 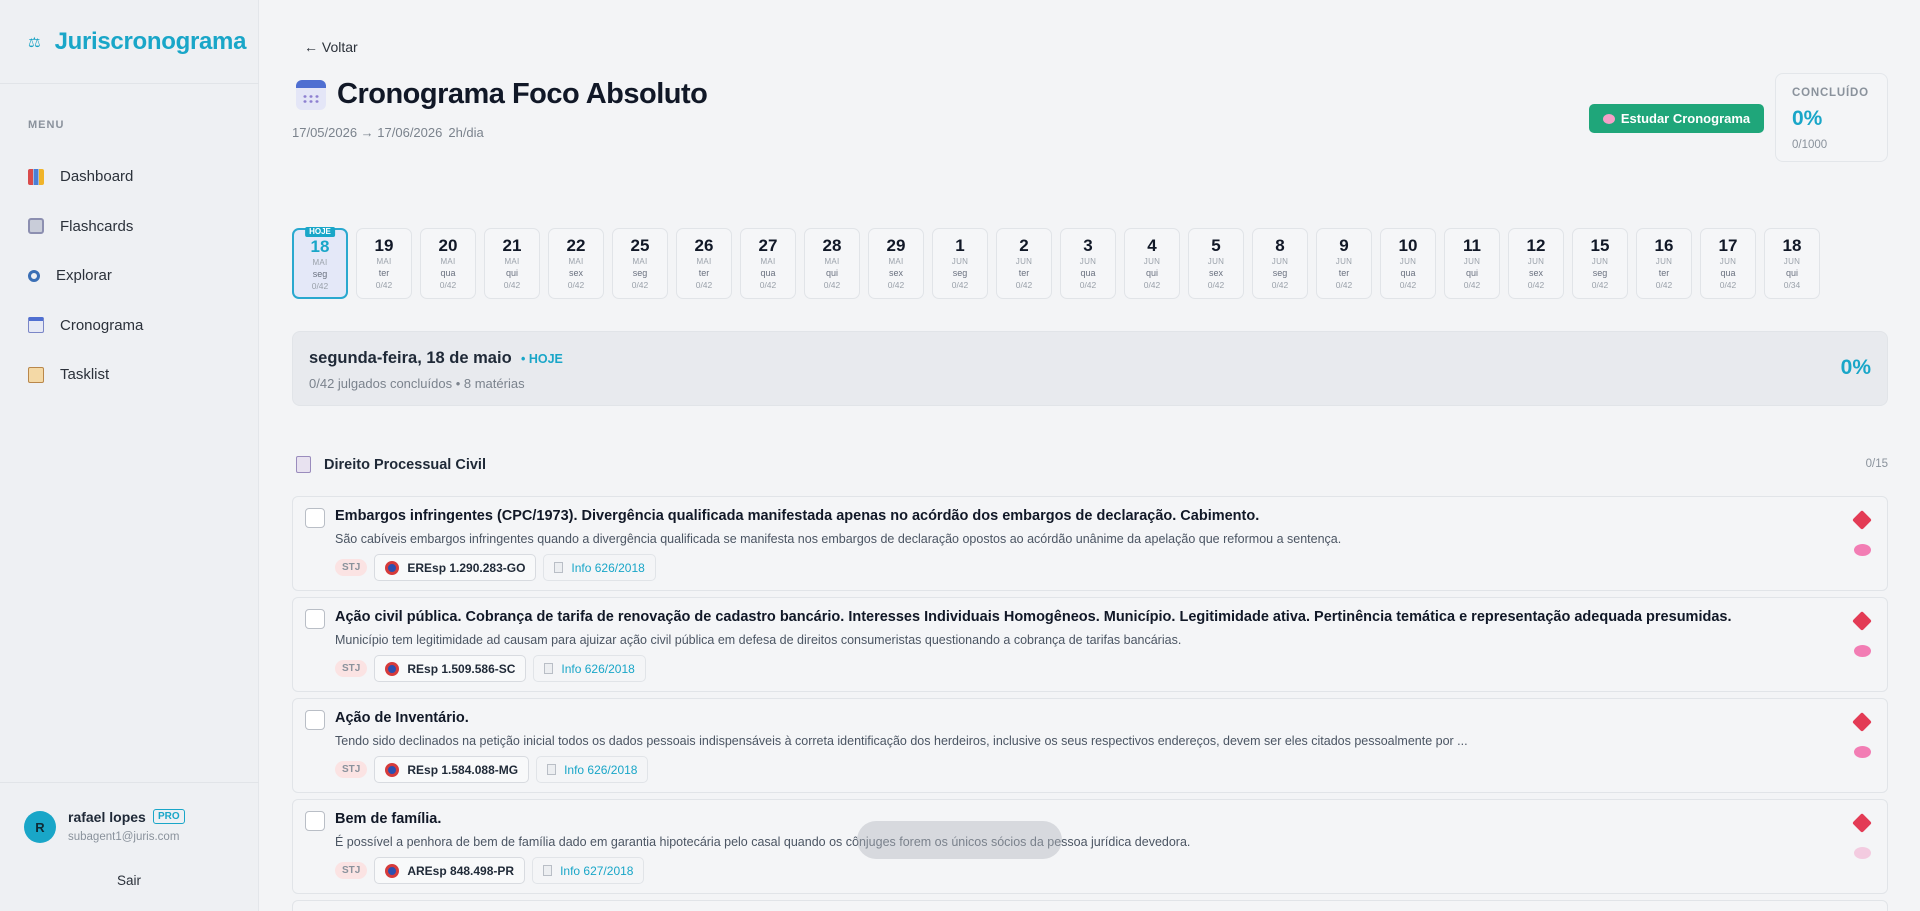 I want to click on day-item: 28 MAI qui 0/42, so click(x=832, y=263).